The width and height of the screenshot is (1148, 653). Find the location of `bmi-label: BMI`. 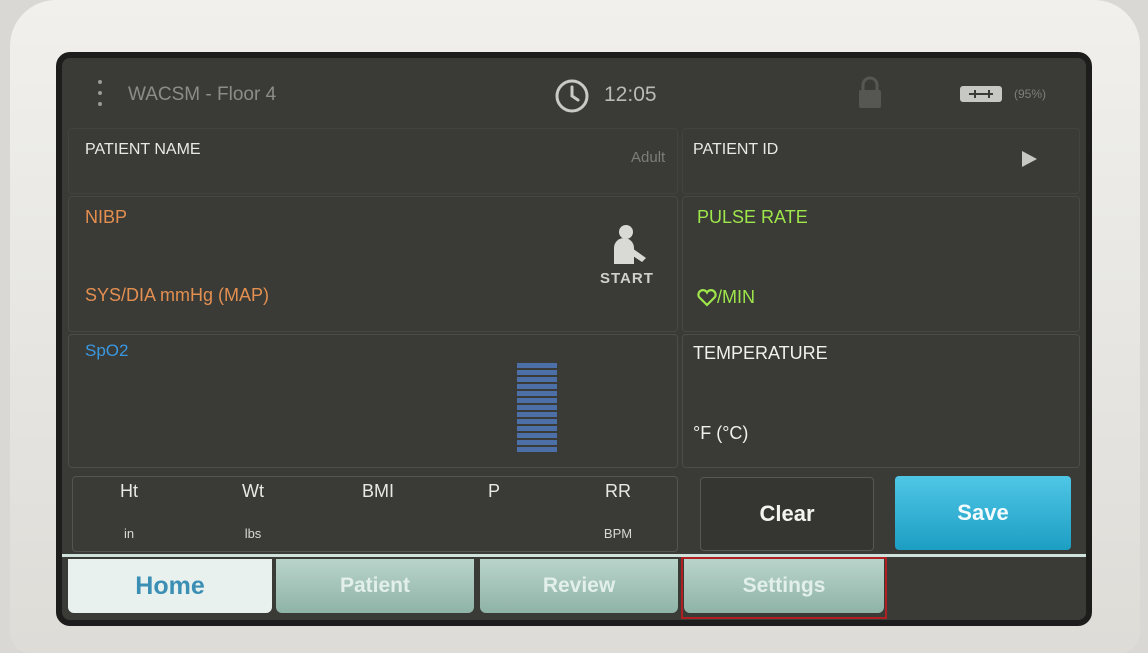

bmi-label: BMI is located at coordinates (377, 491).